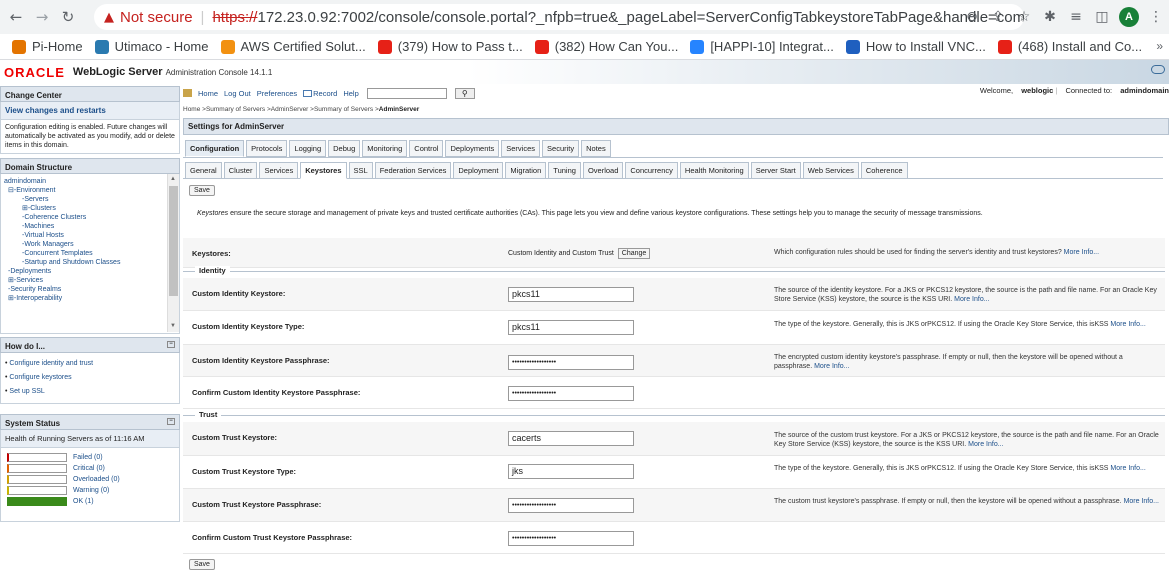 The width and height of the screenshot is (1169, 586). What do you see at coordinates (90, 280) in the screenshot?
I see `tree-item: ⊞-Services` at bounding box center [90, 280].